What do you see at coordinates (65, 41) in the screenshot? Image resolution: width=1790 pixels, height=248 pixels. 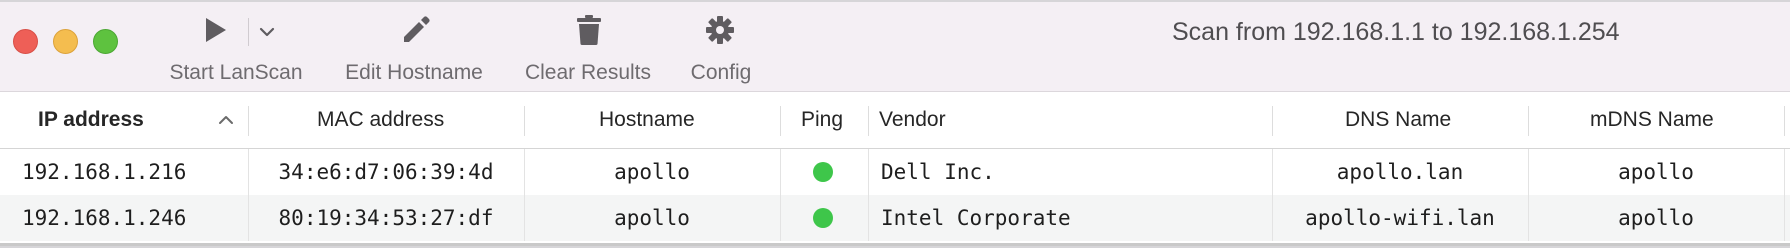 I see `minimize-window-button` at bounding box center [65, 41].